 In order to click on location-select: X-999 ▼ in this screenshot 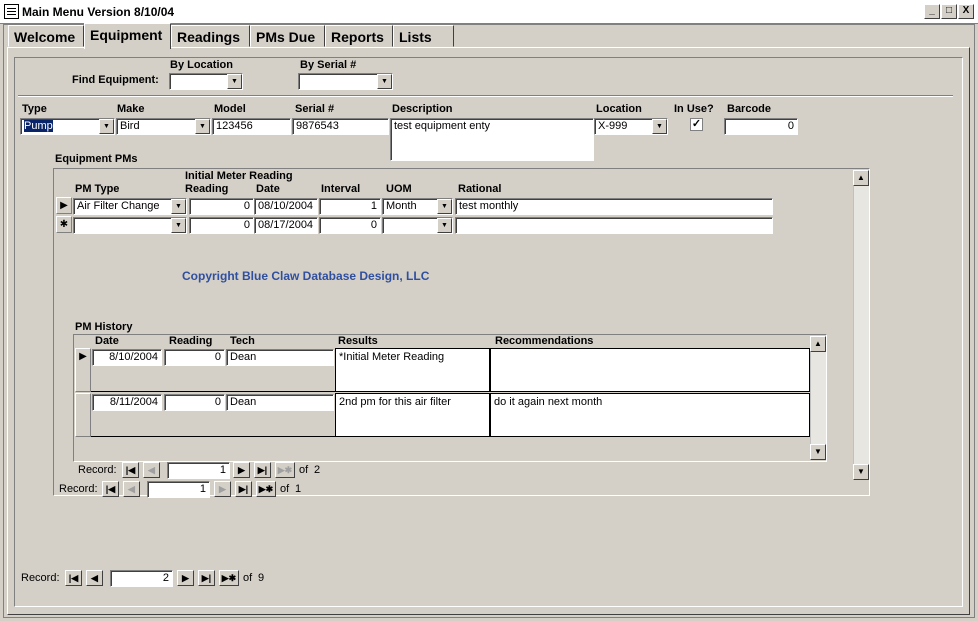, I will do `click(631, 126)`.